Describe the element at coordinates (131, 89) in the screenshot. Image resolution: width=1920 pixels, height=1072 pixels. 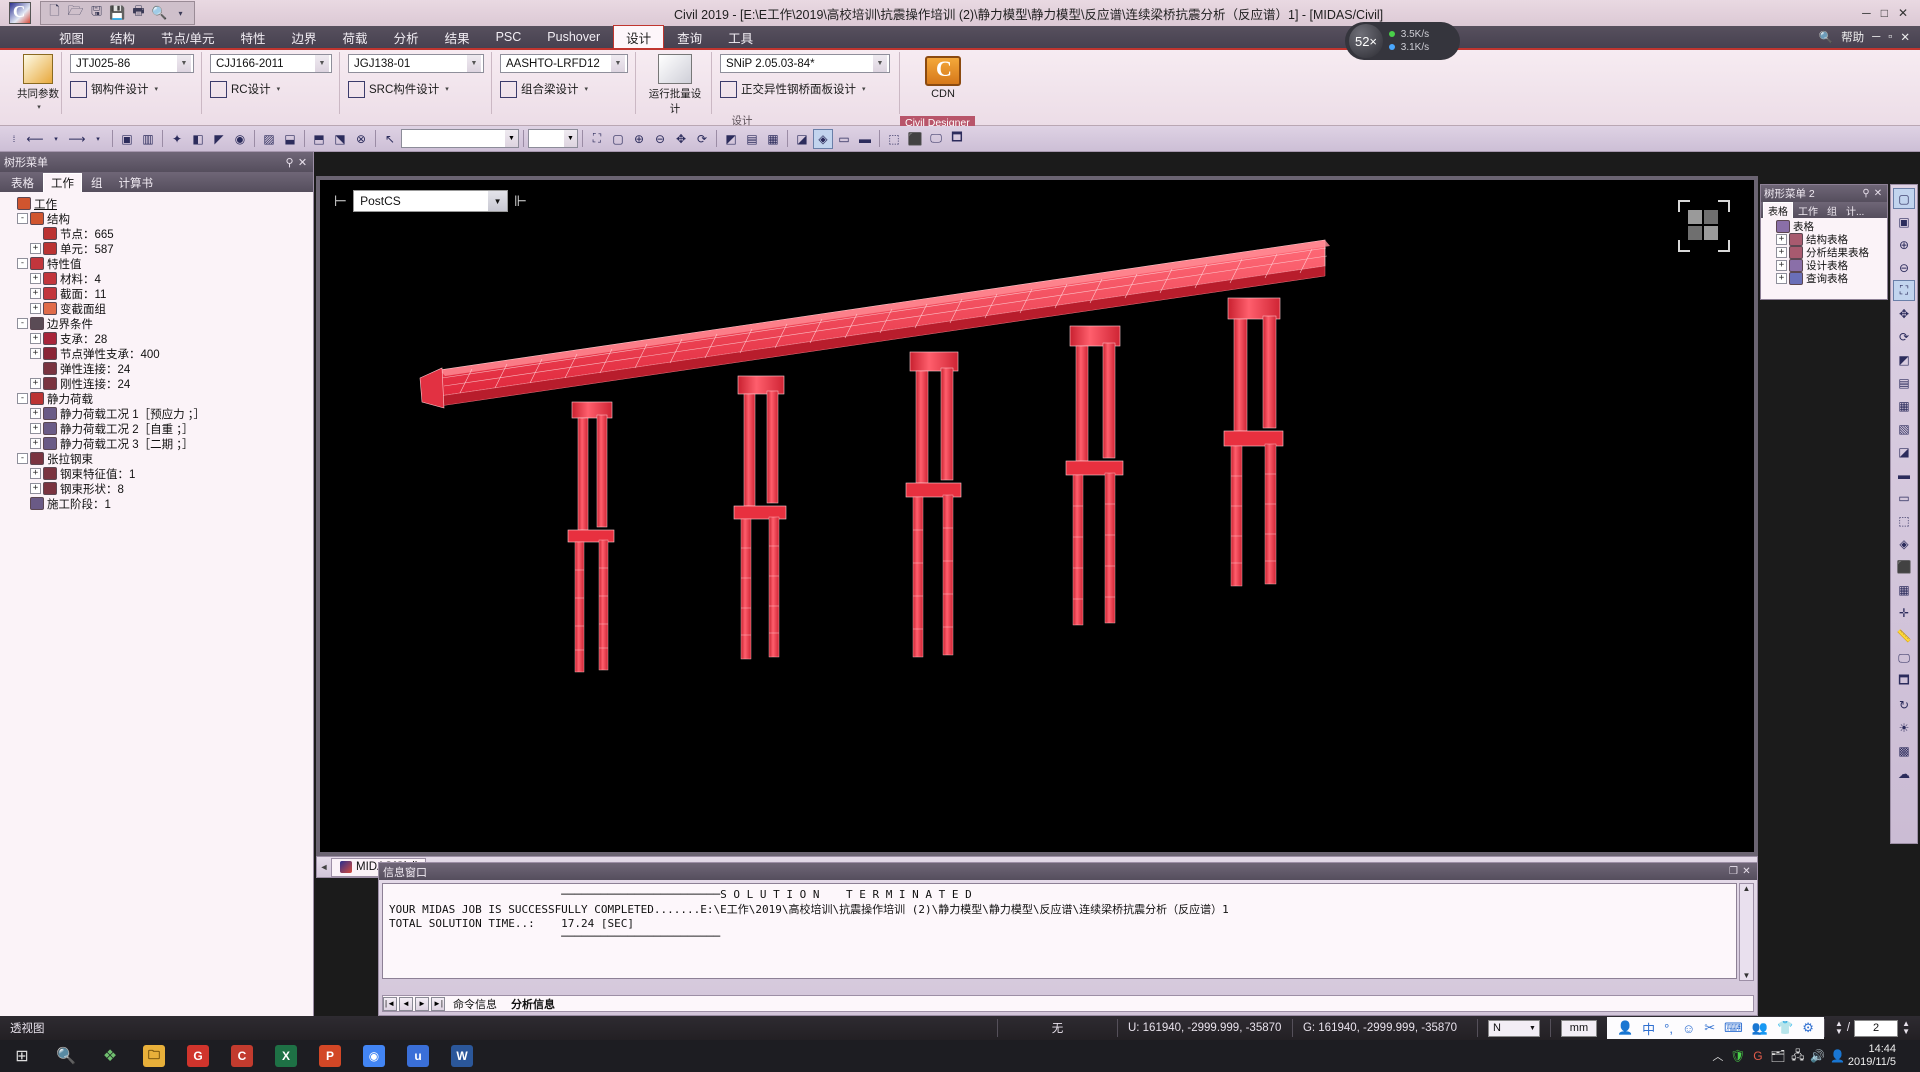
I see `steel-design-button: 钢构件设计 ▾` at that location.